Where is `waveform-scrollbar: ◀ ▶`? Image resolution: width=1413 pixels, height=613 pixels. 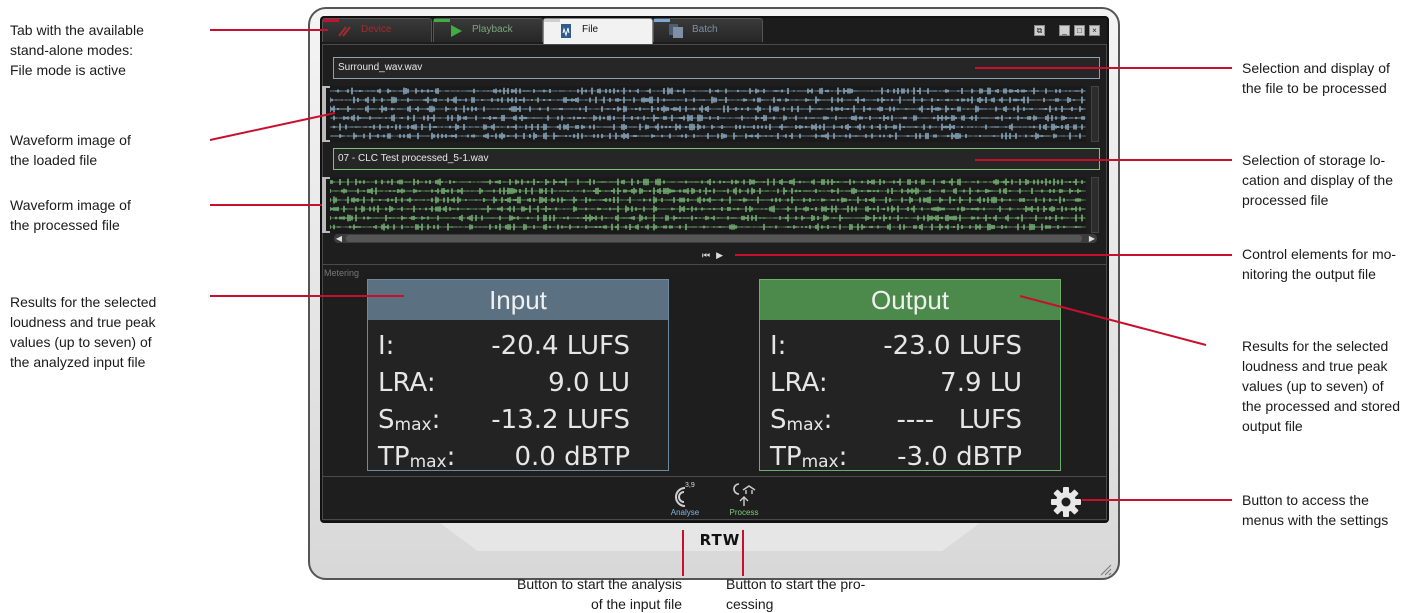 waveform-scrollbar: ◀ ▶ is located at coordinates (715, 238).